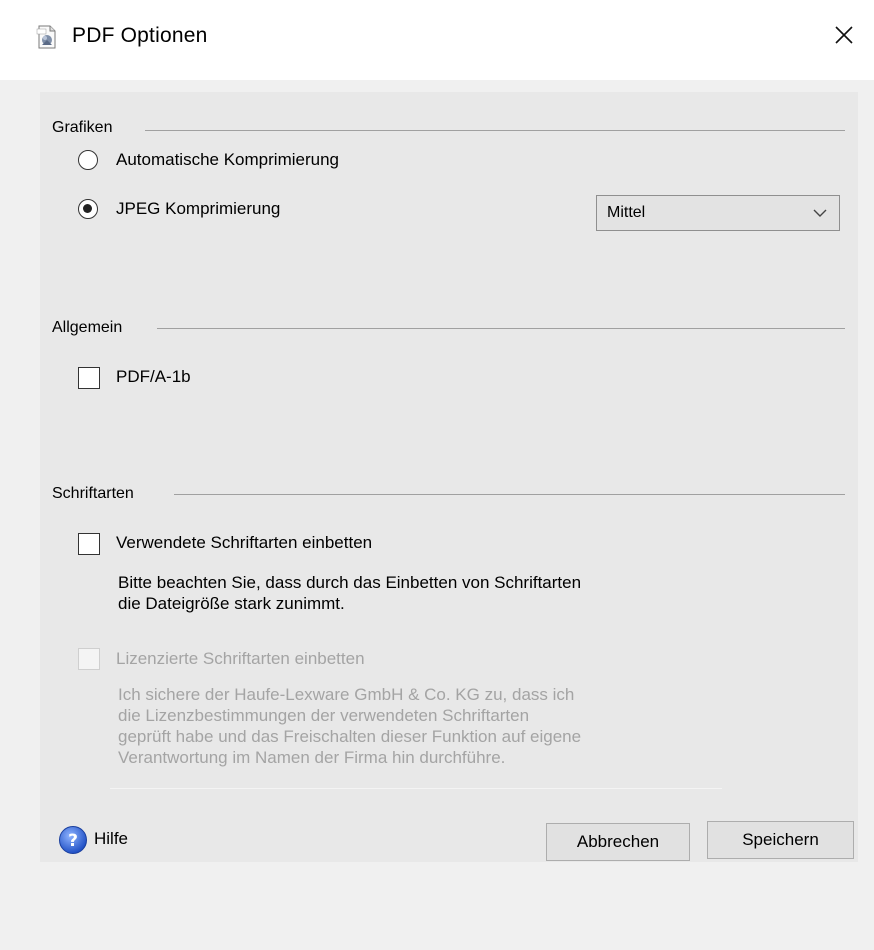 Image resolution: width=874 pixels, height=950 pixels. What do you see at coordinates (93, 493) in the screenshot?
I see `group-title-fonts: Schriftarten` at bounding box center [93, 493].